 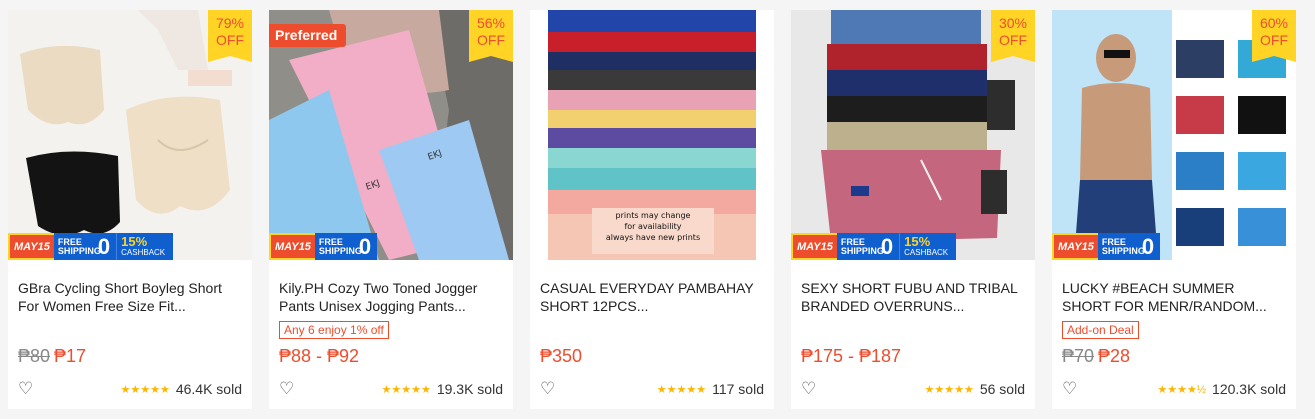 I want to click on sold-count: 46.4K sold, so click(x=208, y=389).